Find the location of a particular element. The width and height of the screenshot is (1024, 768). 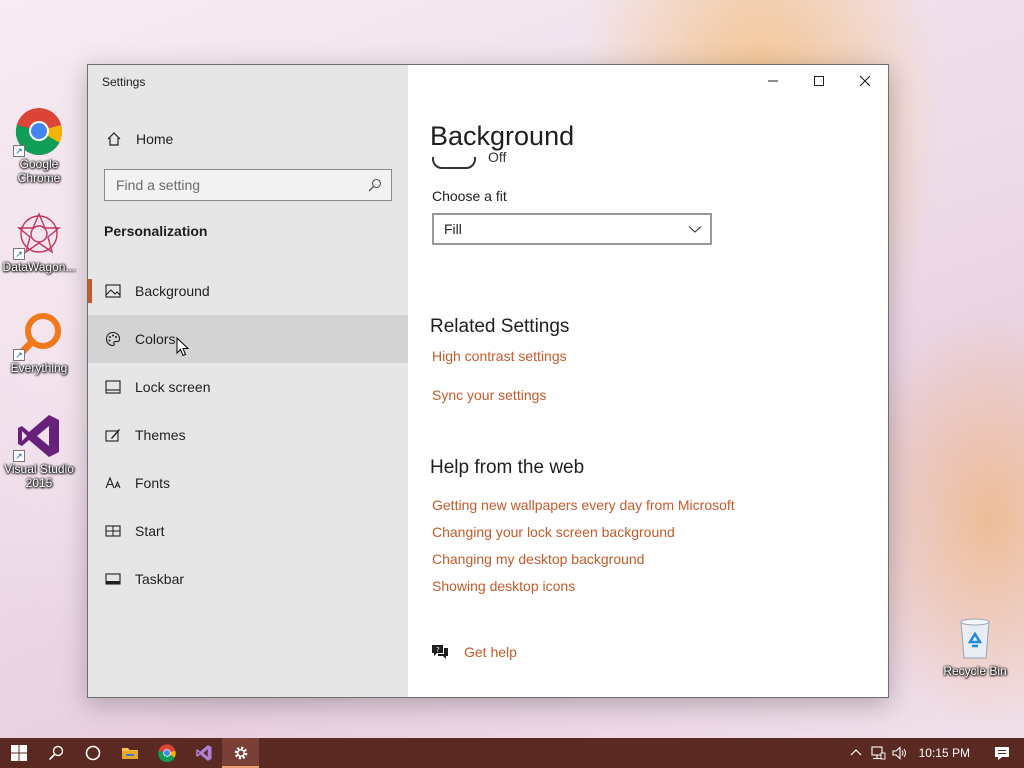

sidebar-item-label: Start is located at coordinates (150, 531).